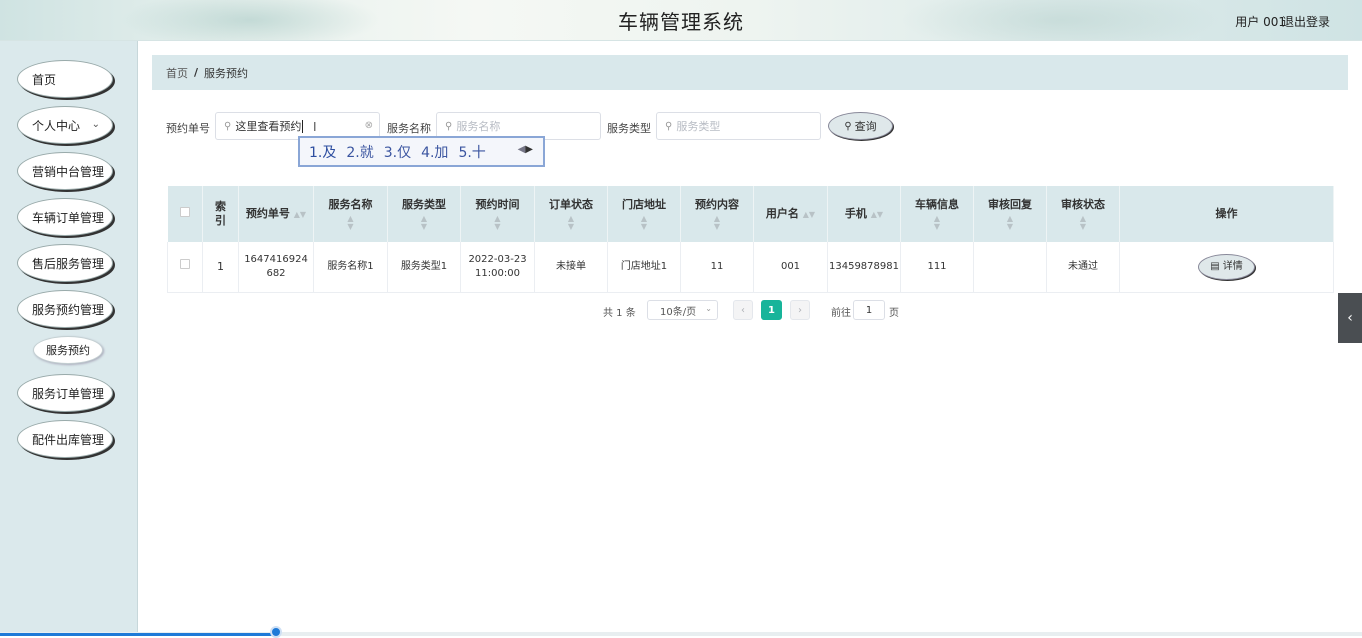  I want to click on app-title: 车辆管理系统, so click(681, 22).